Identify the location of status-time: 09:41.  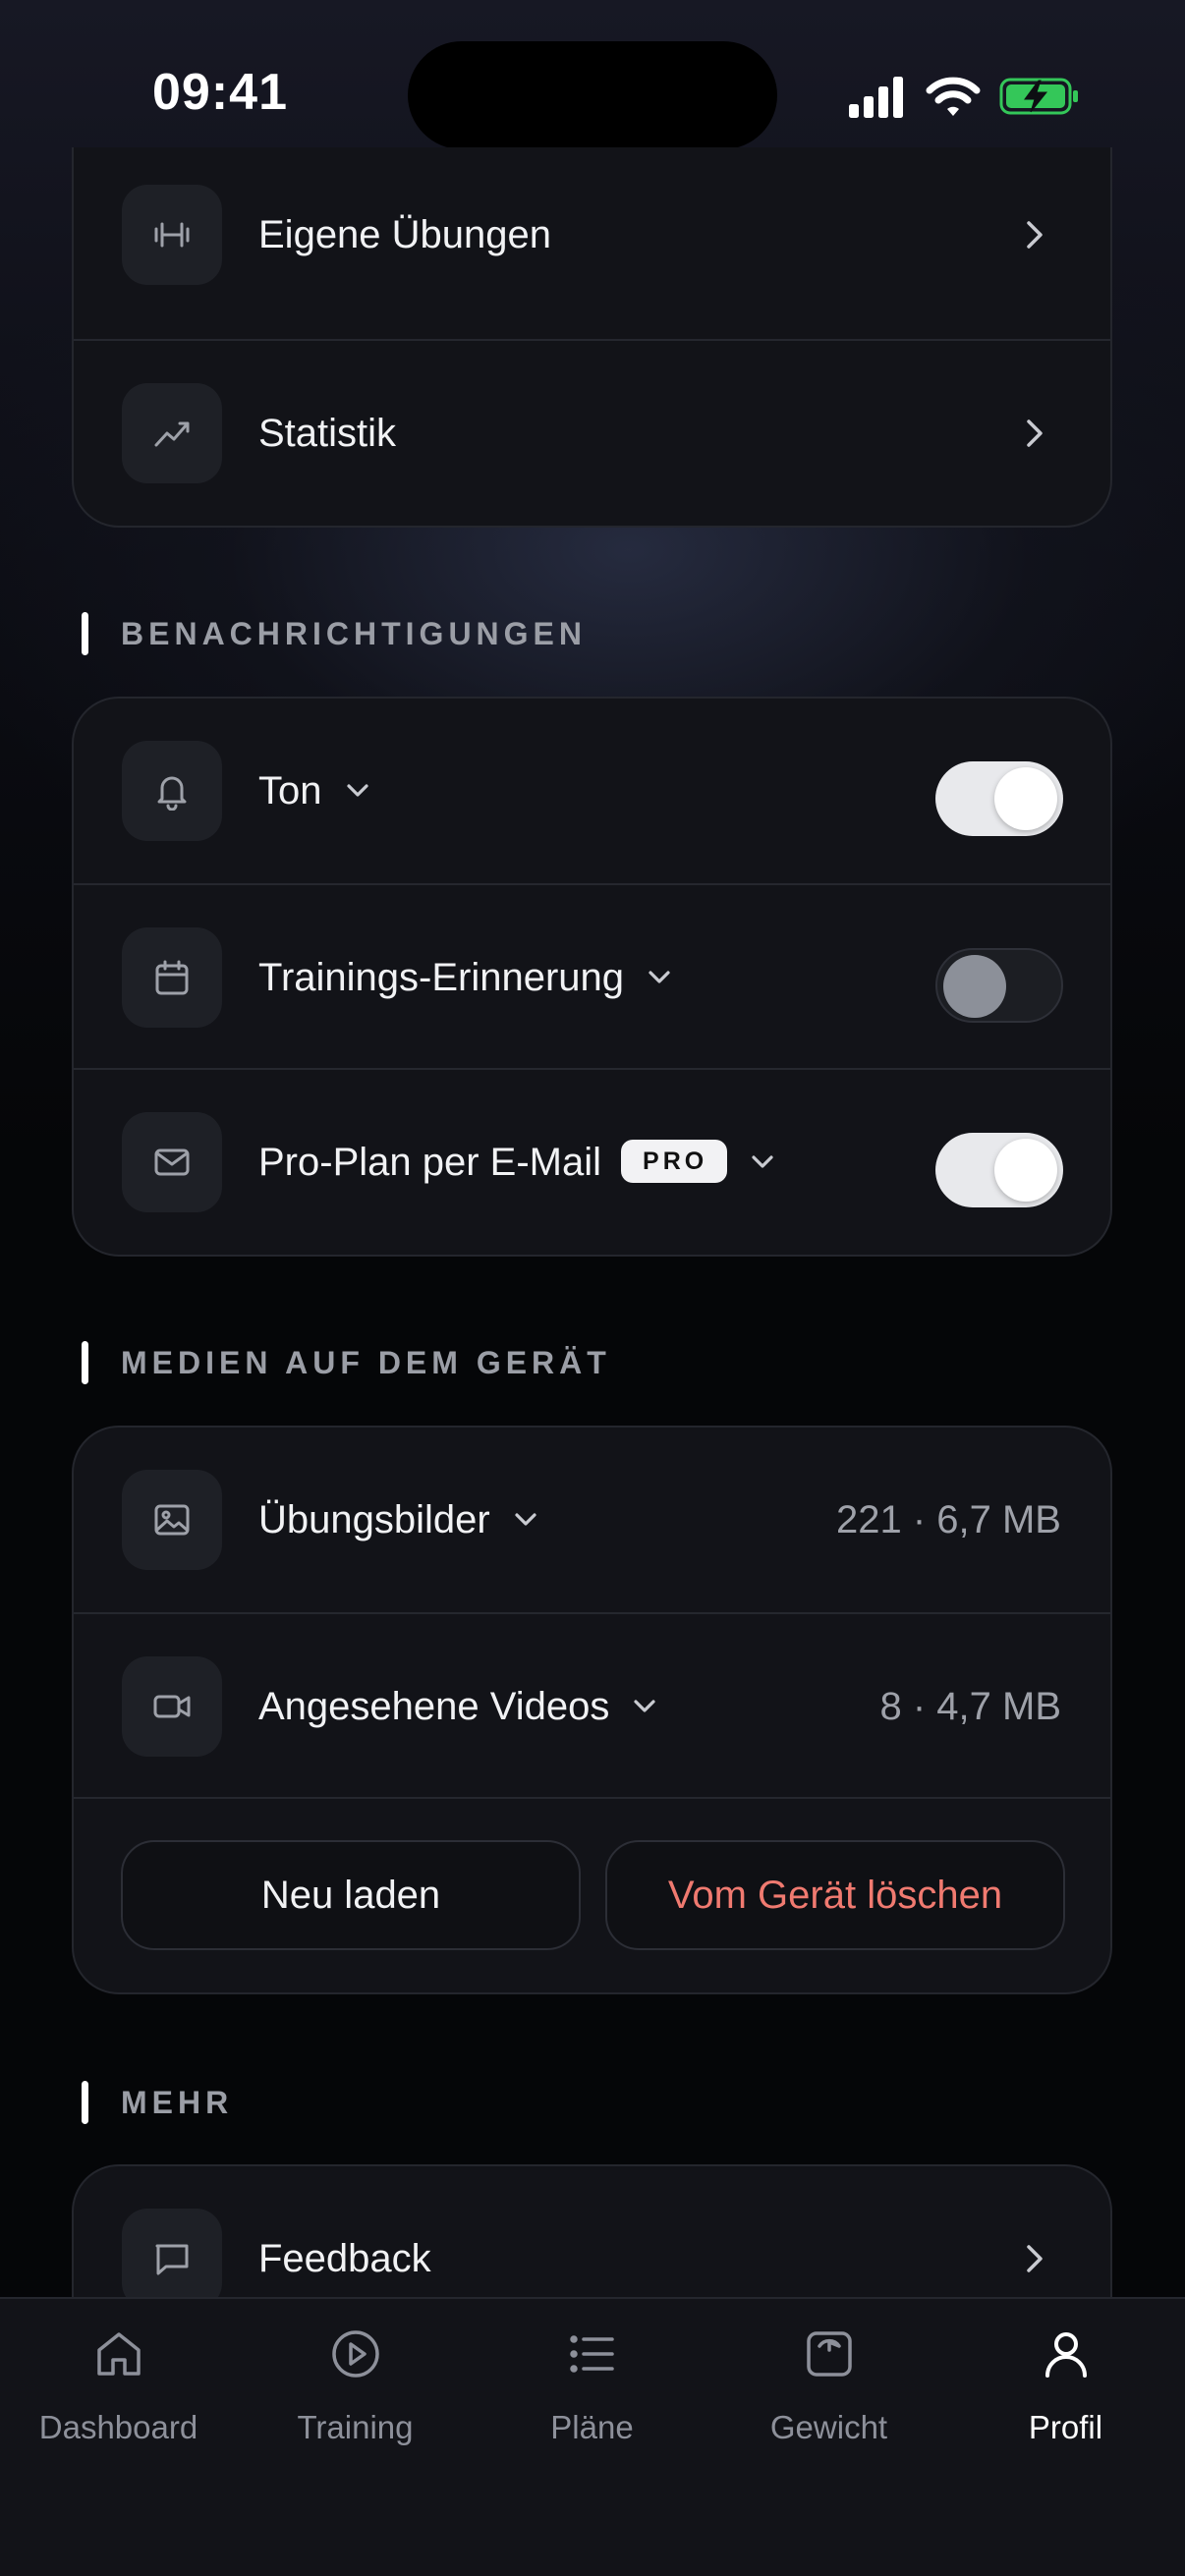
(220, 92).